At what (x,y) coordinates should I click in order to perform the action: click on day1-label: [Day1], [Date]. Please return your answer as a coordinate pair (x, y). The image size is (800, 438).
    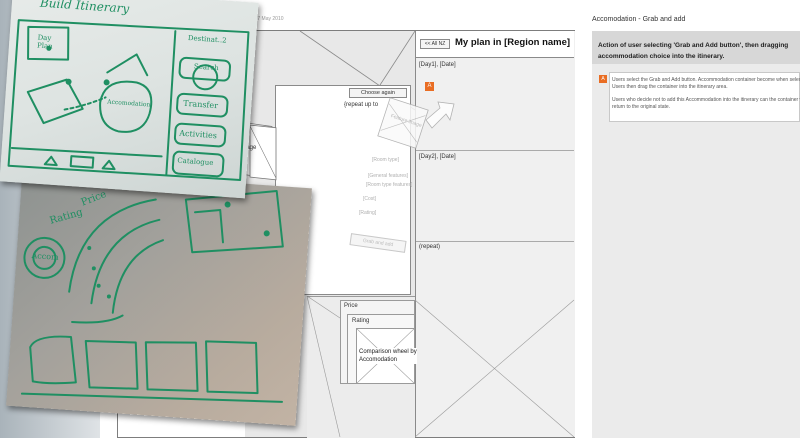
    Looking at the image, I should click on (437, 65).